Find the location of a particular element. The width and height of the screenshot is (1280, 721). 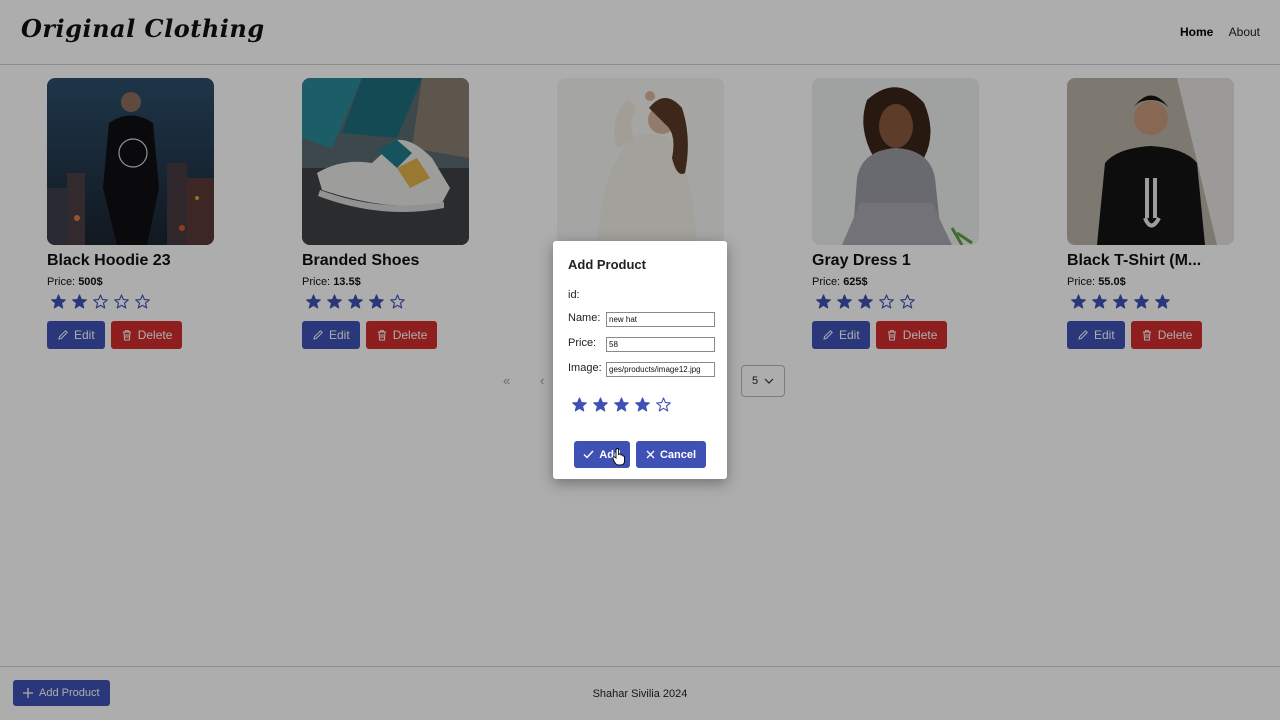

image-input: ges/products/image12.jpg is located at coordinates (660, 369).